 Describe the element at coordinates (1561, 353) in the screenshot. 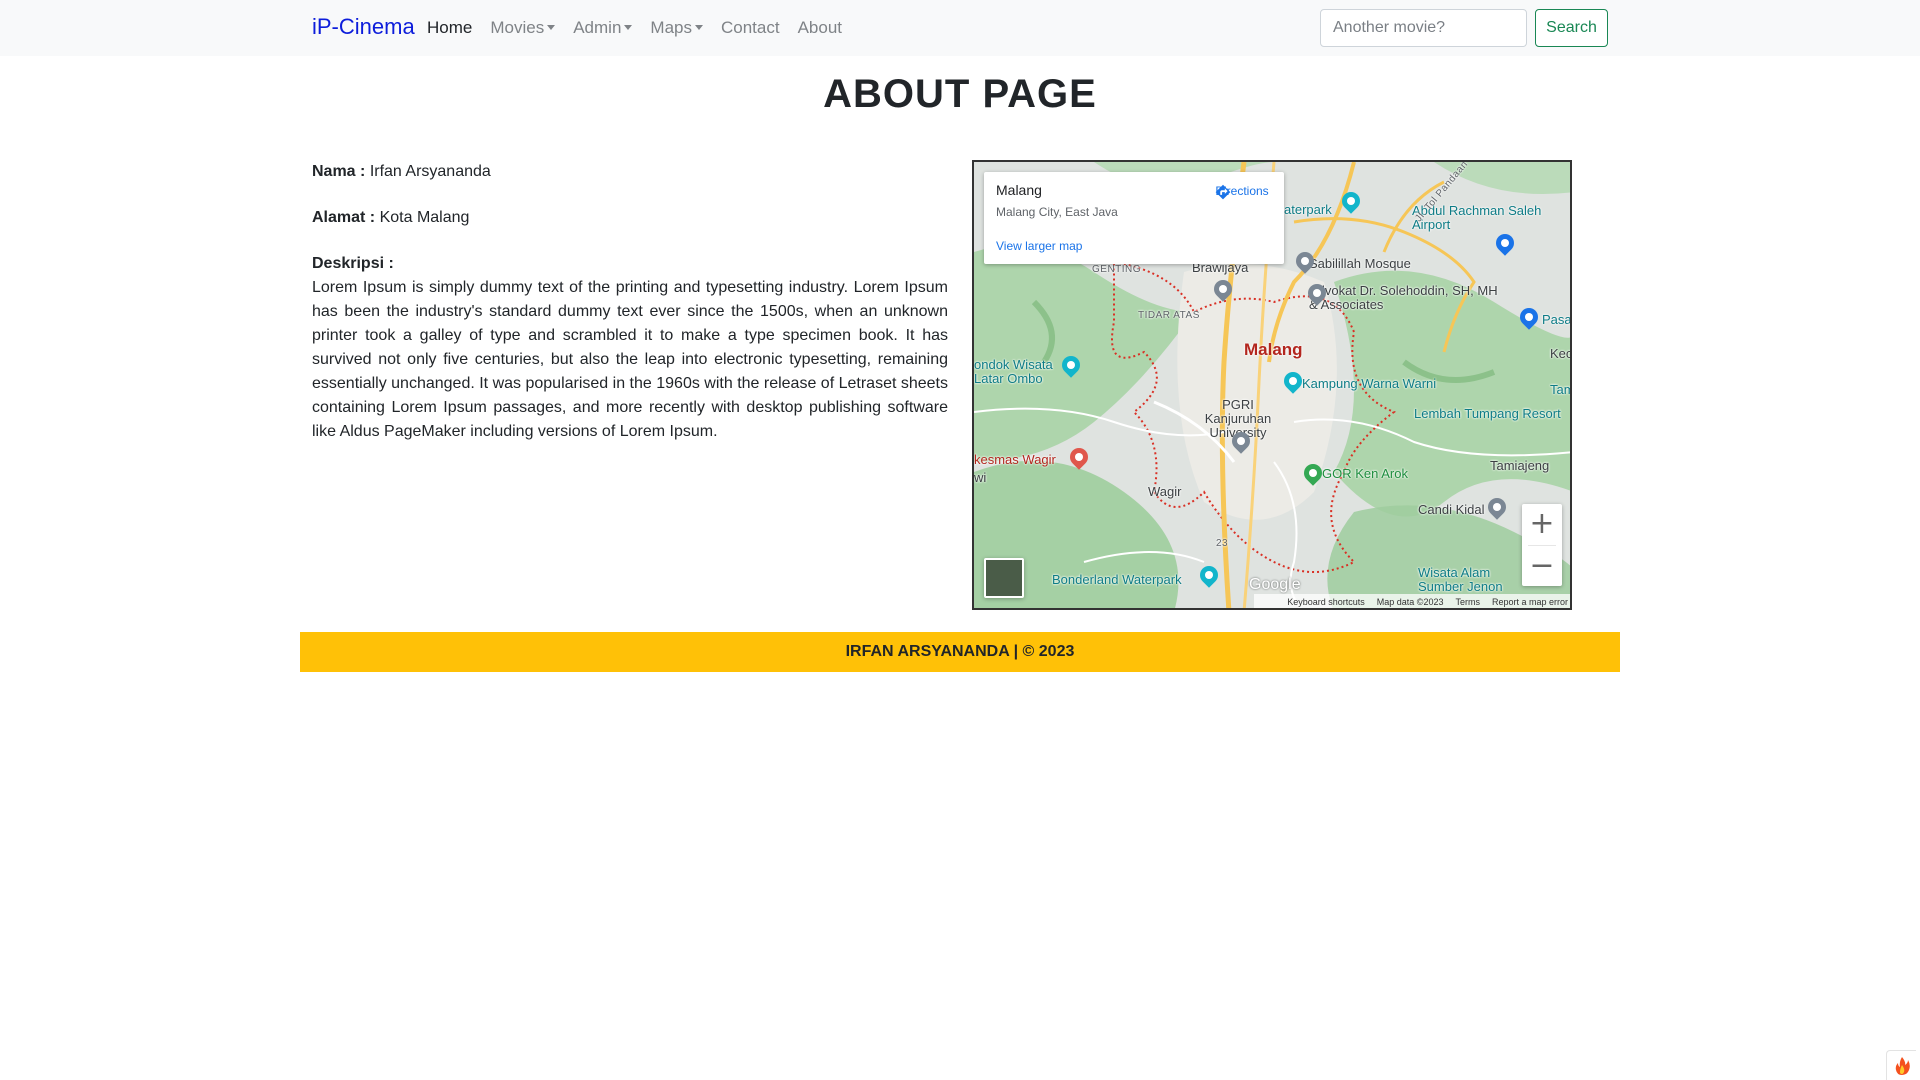

I see `map-label-kec: Kec` at that location.